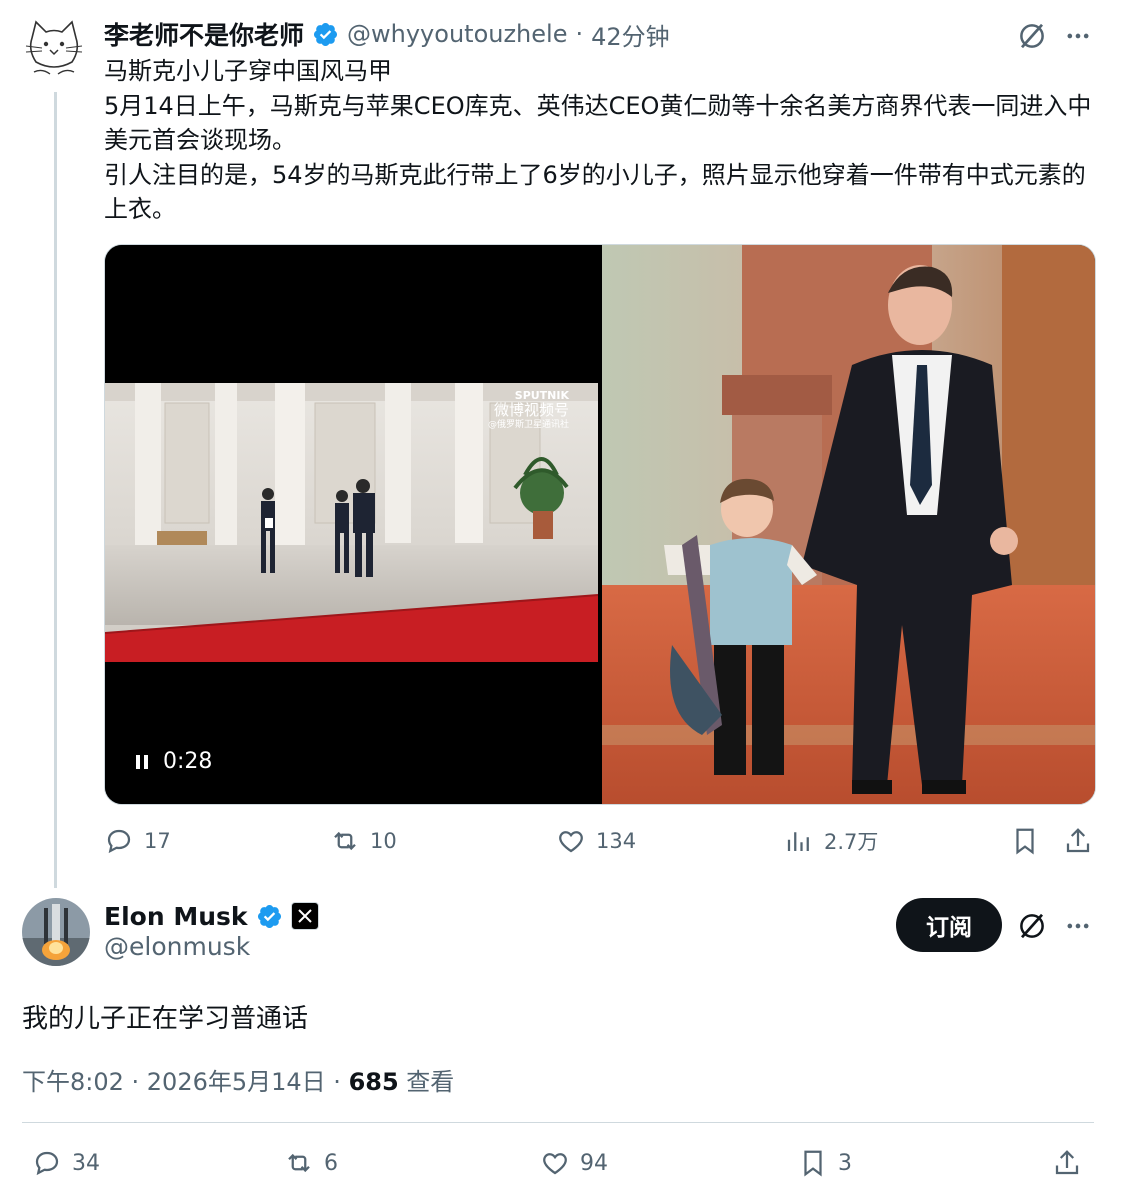 The width and height of the screenshot is (1121, 1200). Describe the element at coordinates (529, 425) in the screenshot. I see `watermark-line2: @俄罗斯卫星通讯社` at that location.